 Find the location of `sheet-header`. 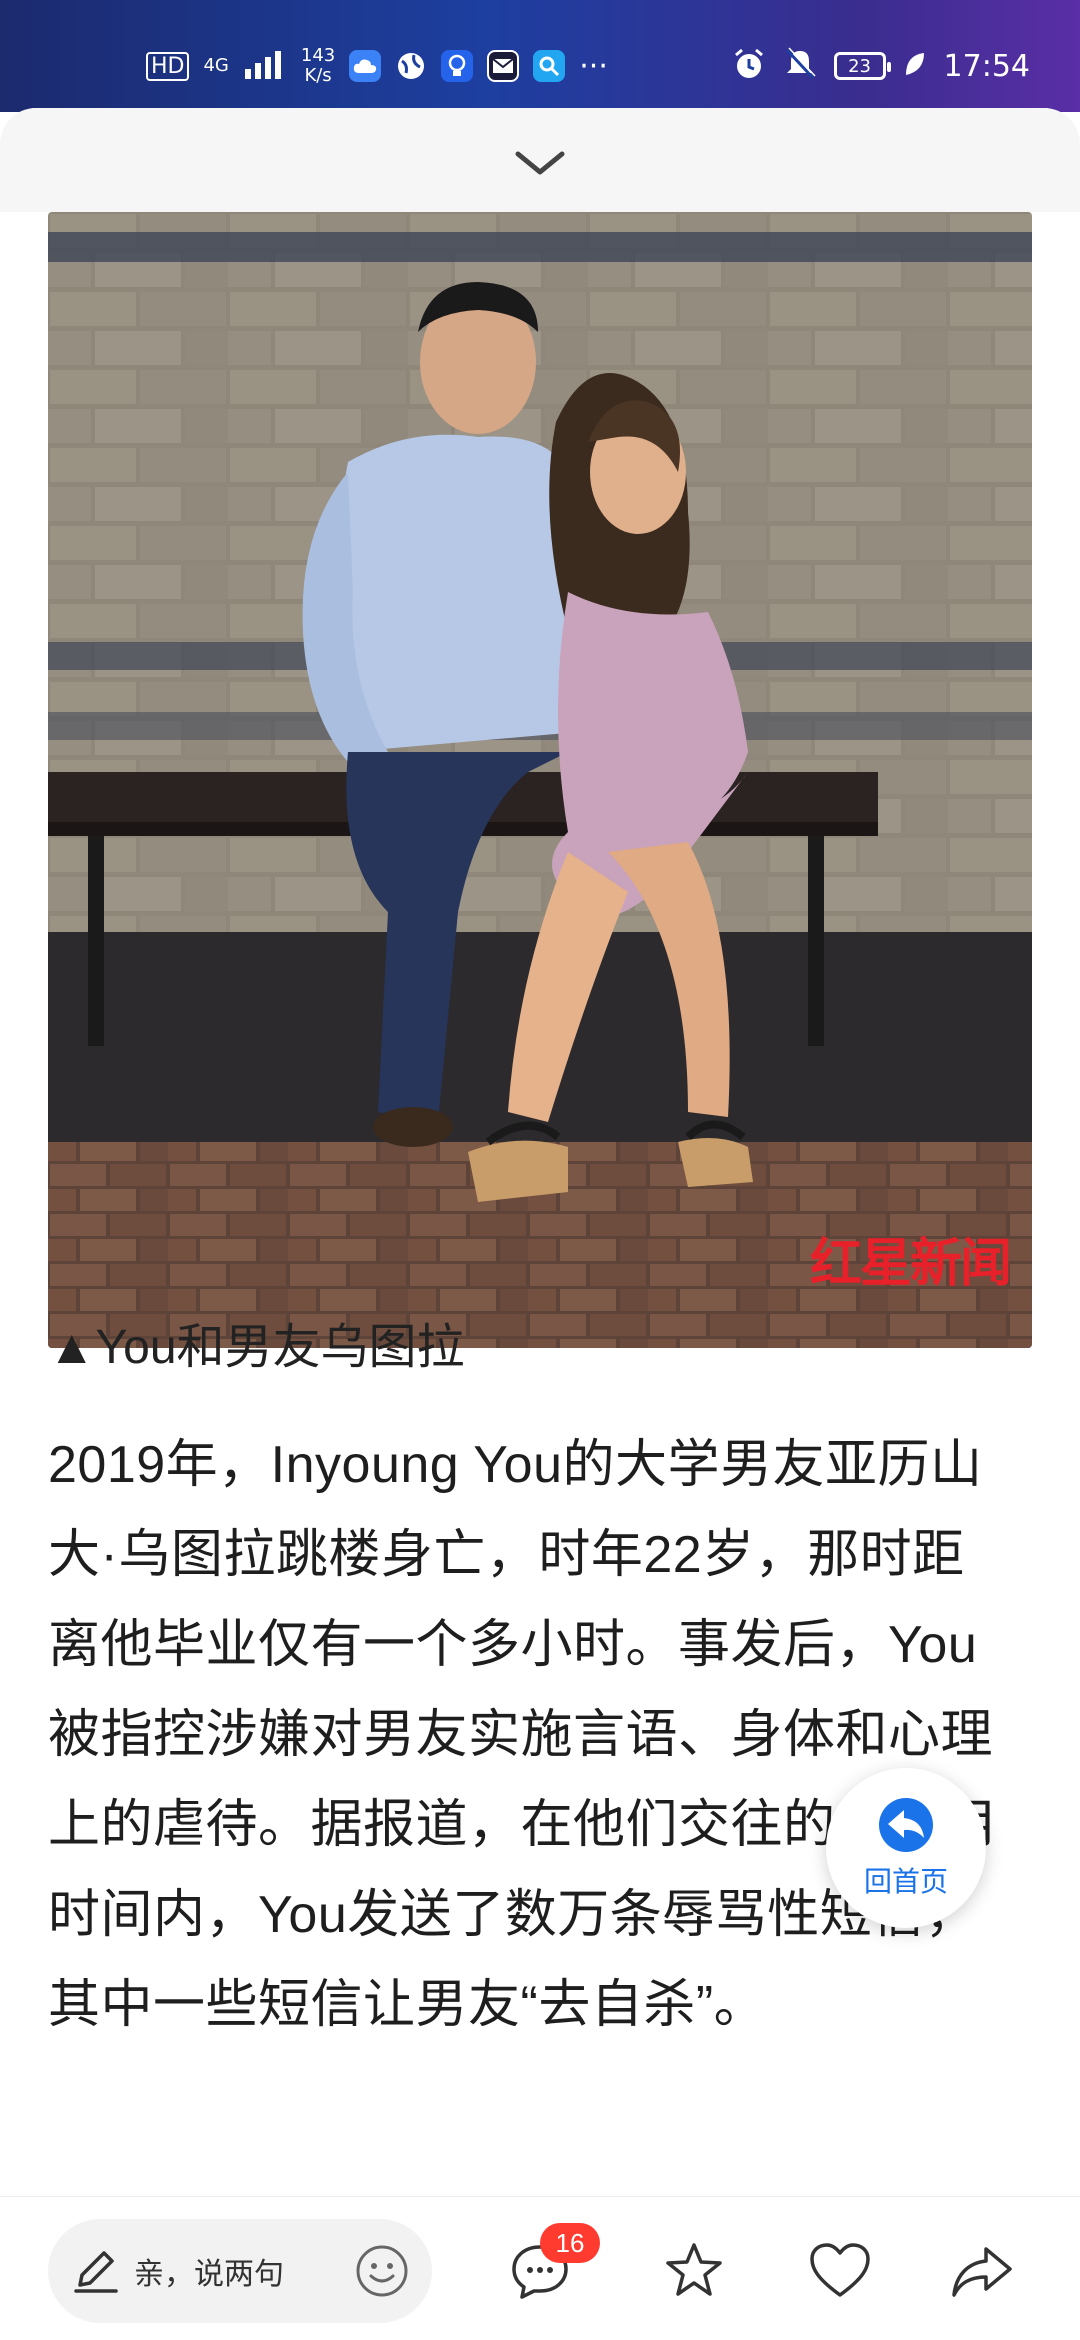

sheet-header is located at coordinates (540, 160).